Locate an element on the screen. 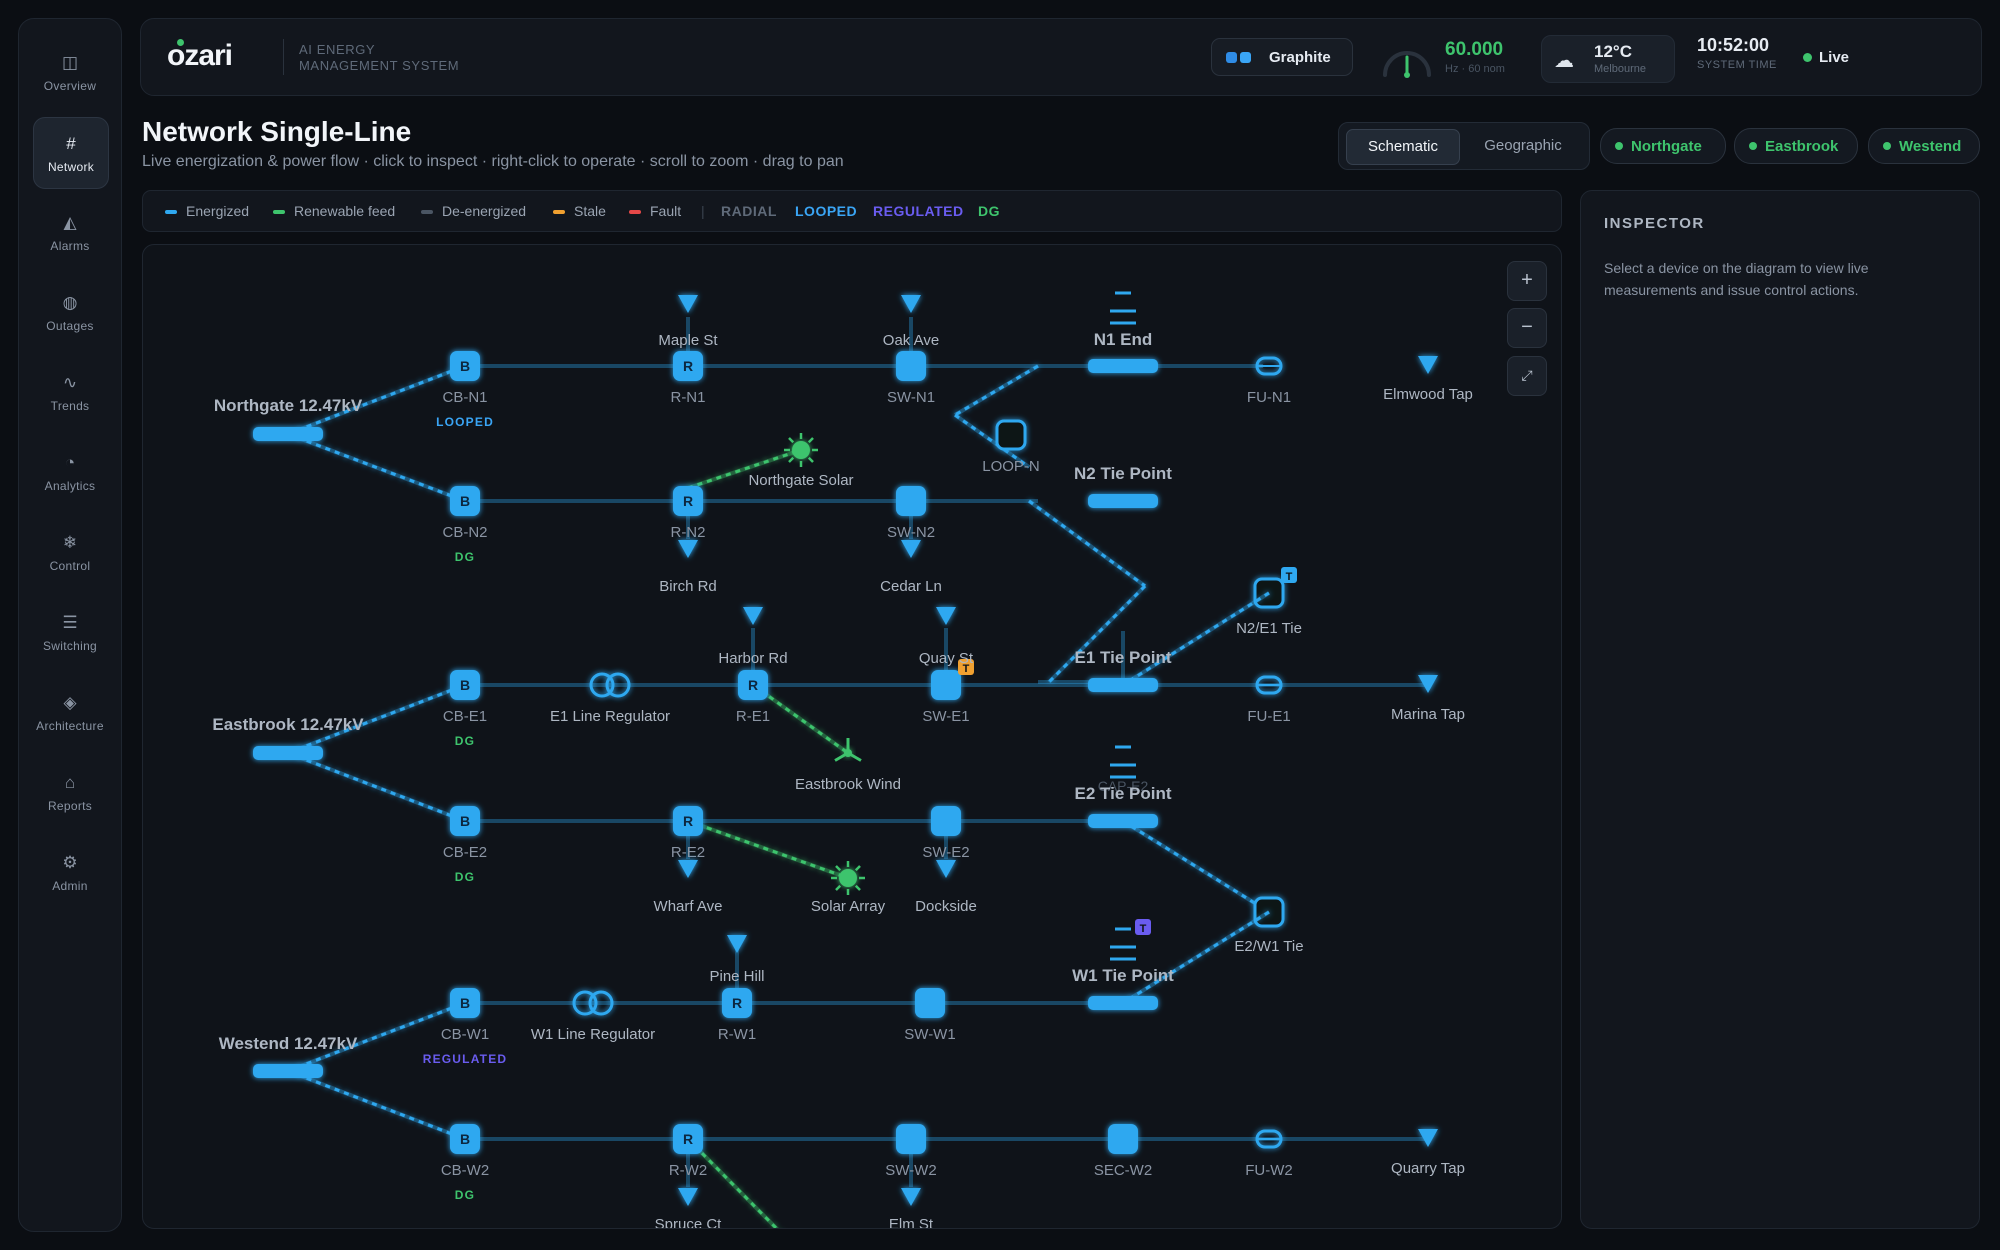 The image size is (2000, 1250). load-label-oak-ave: Oak Ave is located at coordinates (911, 340).